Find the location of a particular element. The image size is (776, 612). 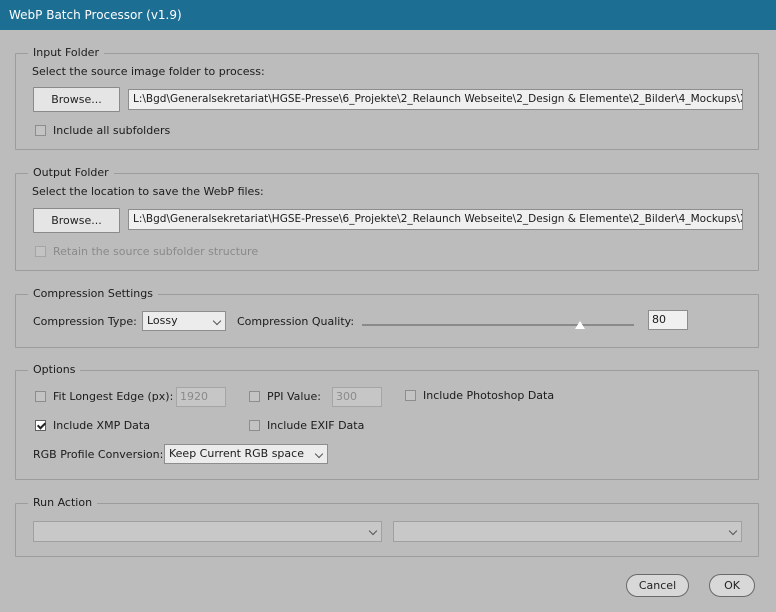

ok-button: OK is located at coordinates (732, 585).